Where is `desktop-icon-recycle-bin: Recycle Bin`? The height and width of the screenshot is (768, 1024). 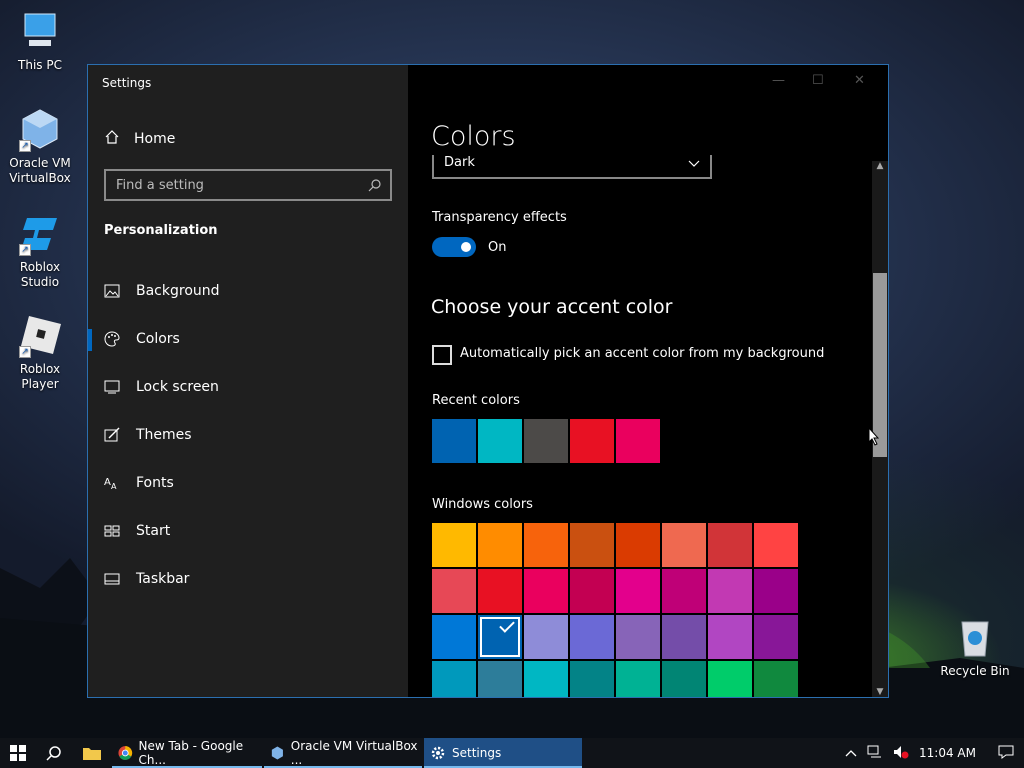 desktop-icon-recycle-bin: Recycle Bin is located at coordinates (975, 646).